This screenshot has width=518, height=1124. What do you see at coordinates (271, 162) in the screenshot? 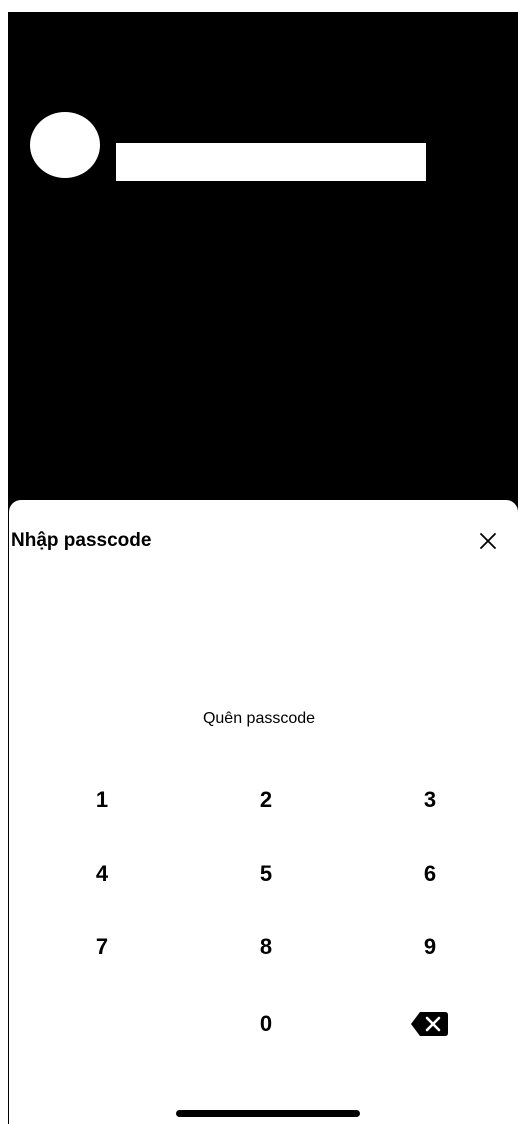
I see `redacted-account-name` at bounding box center [271, 162].